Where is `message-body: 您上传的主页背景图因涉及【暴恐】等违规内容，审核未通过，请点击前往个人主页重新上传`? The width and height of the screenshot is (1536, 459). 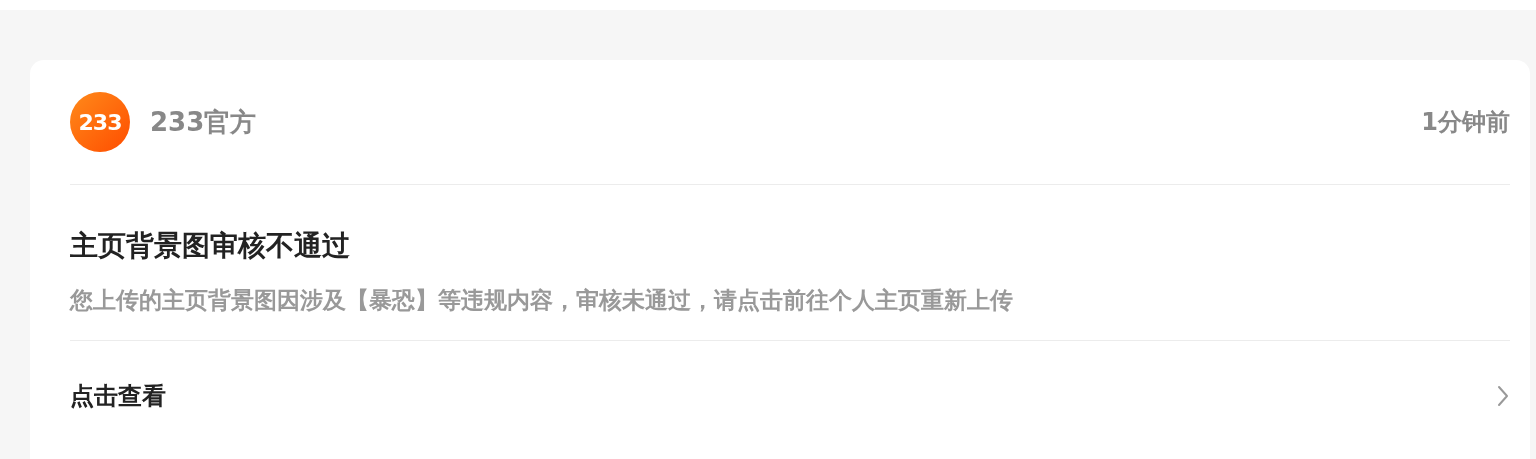
message-body: 您上传的主页背景图因涉及【暴恐】等违规内容，审核未通过，请点击前往个人主页重新上传 is located at coordinates (542, 300).